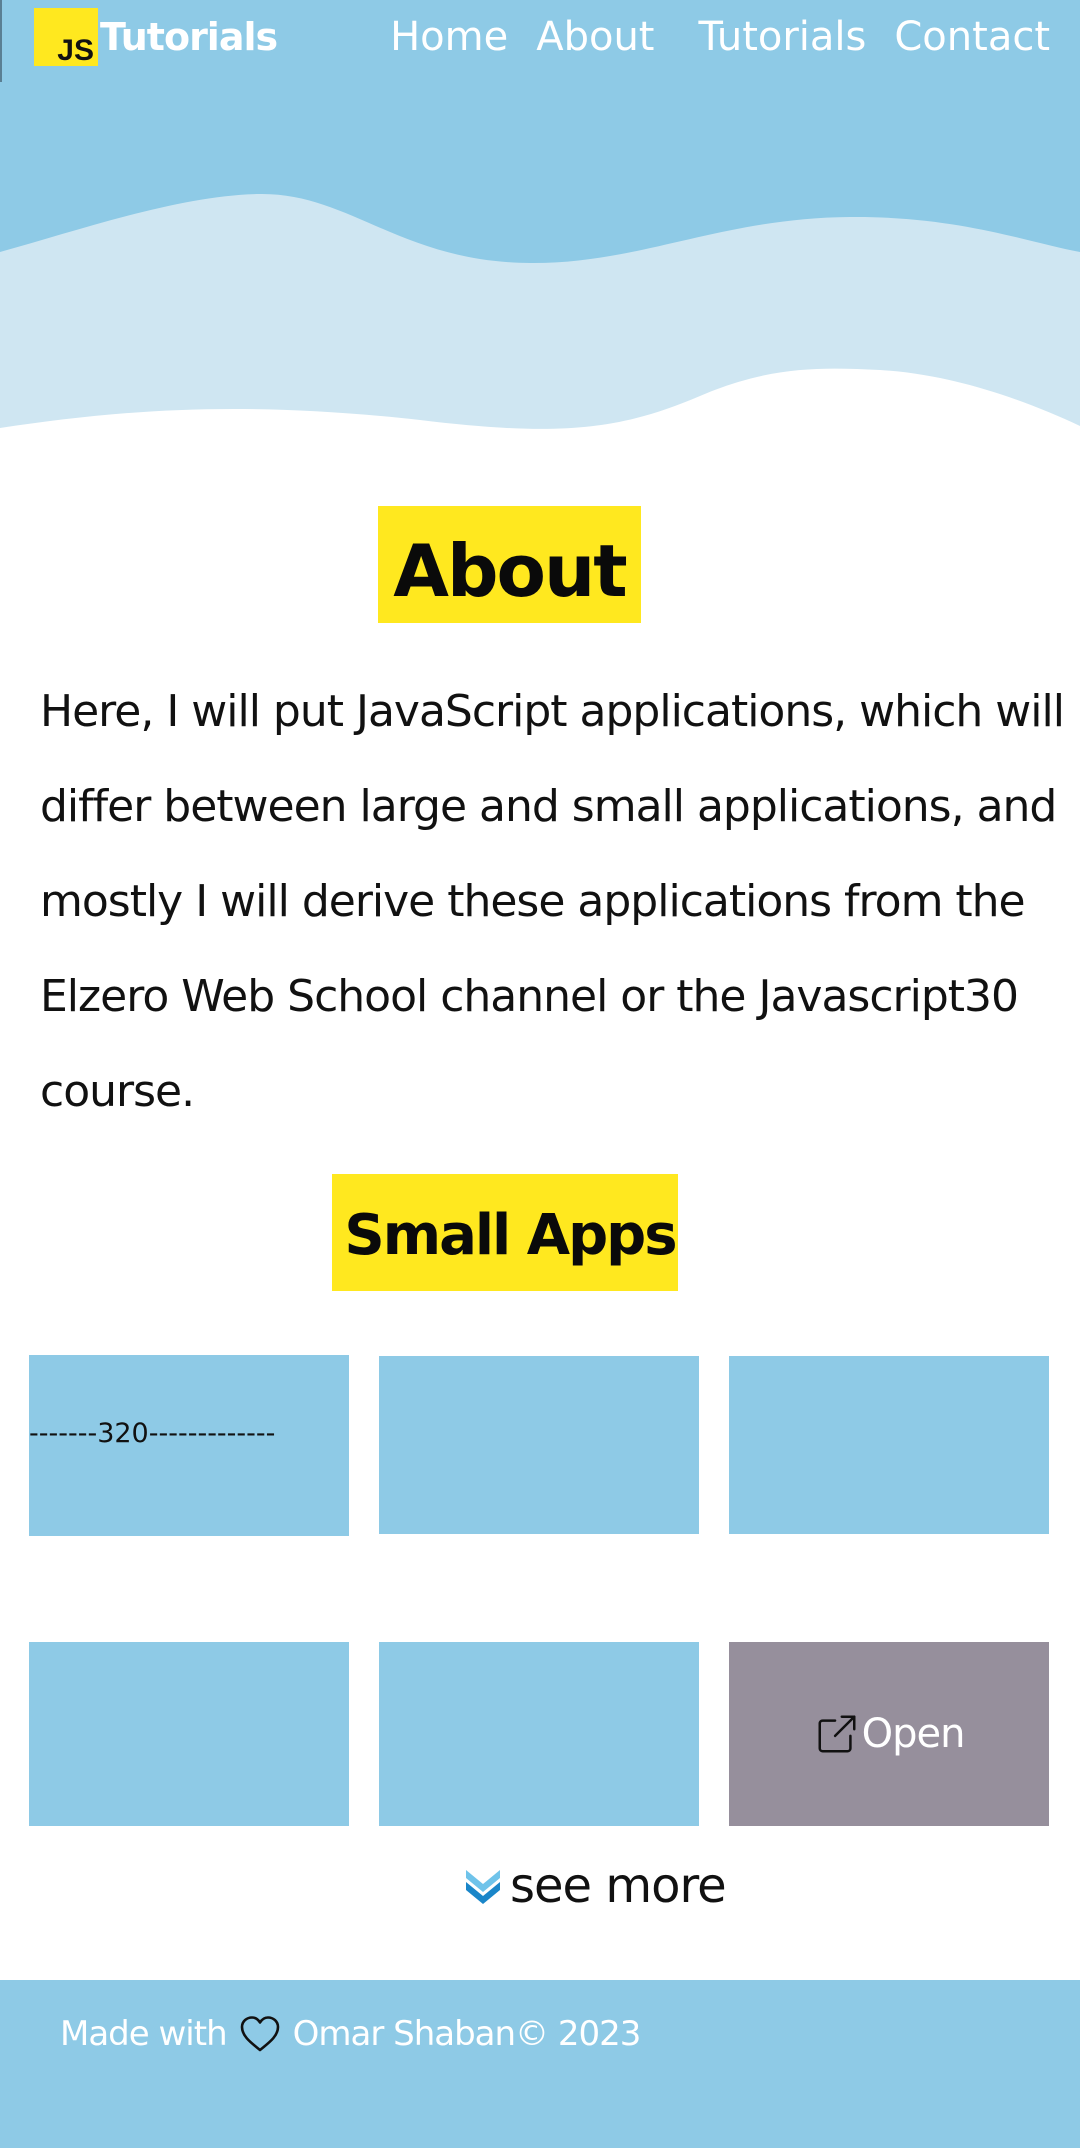 The height and width of the screenshot is (2148, 1080). I want to click on heart-icon, so click(259, 2034).